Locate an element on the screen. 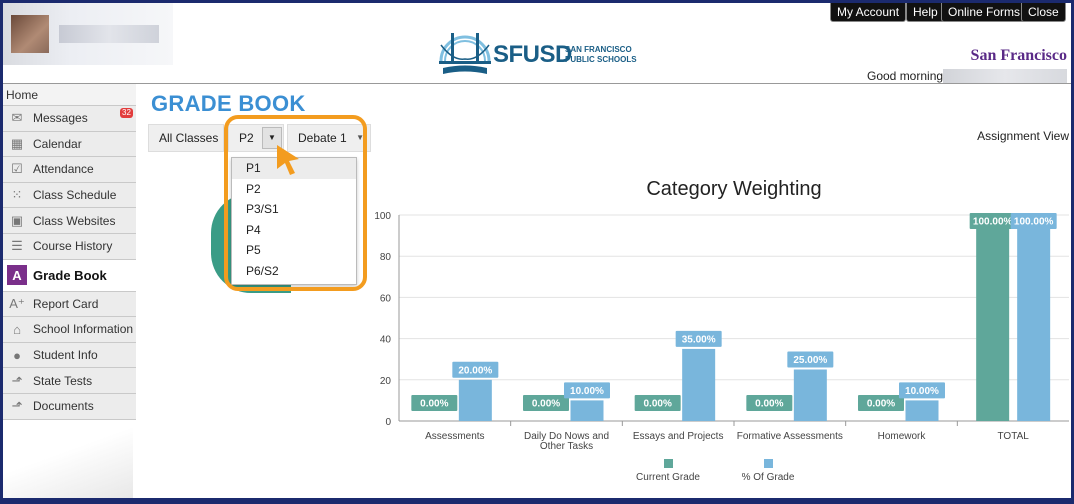 This screenshot has width=1074, height=504. calendar-icon: ▦ is located at coordinates (17, 143).